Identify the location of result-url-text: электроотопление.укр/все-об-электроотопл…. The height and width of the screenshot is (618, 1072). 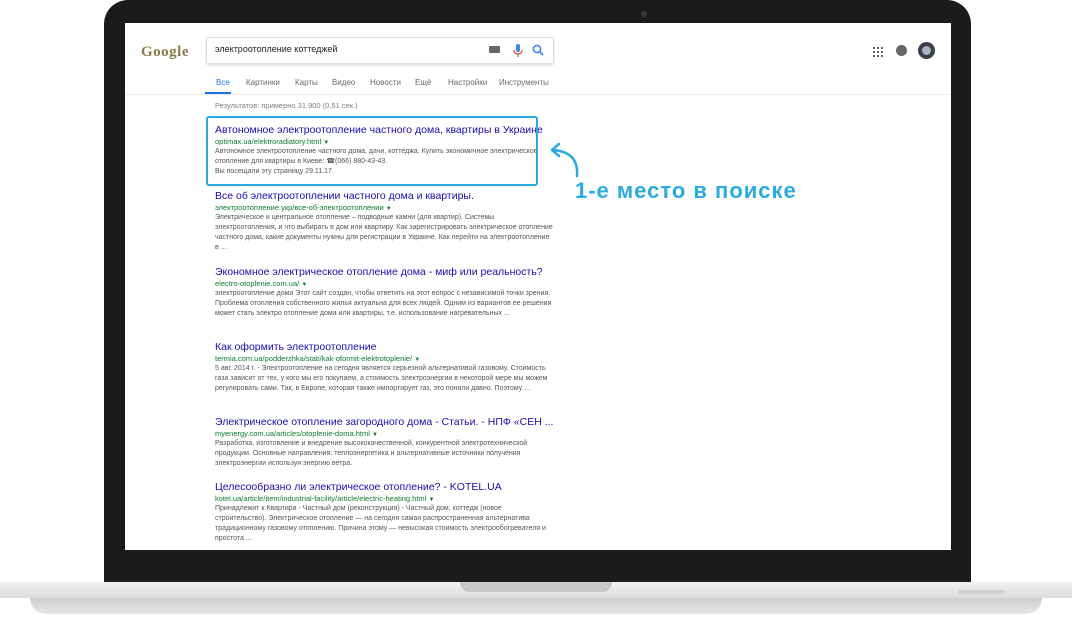
(299, 207).